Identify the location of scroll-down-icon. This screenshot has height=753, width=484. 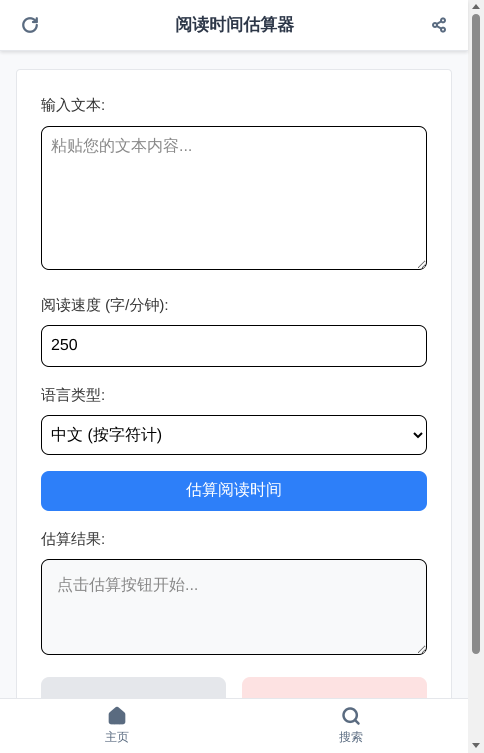
(476, 745).